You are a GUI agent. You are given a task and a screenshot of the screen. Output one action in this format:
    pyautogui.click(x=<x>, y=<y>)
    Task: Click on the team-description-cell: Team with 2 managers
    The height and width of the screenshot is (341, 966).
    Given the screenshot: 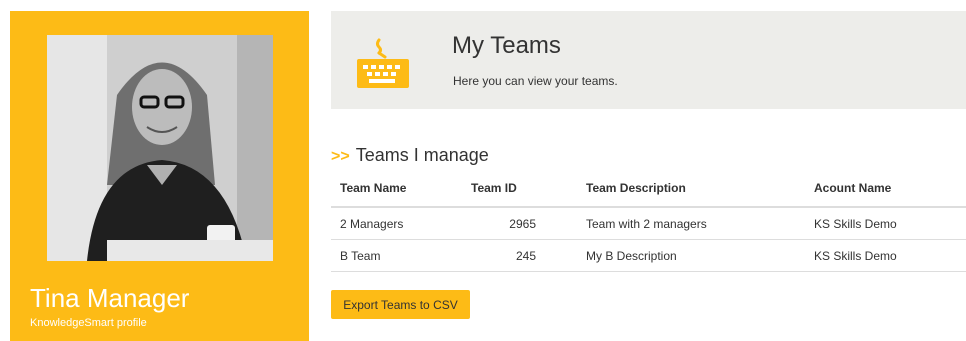 What is the action you would take?
    pyautogui.click(x=691, y=223)
    